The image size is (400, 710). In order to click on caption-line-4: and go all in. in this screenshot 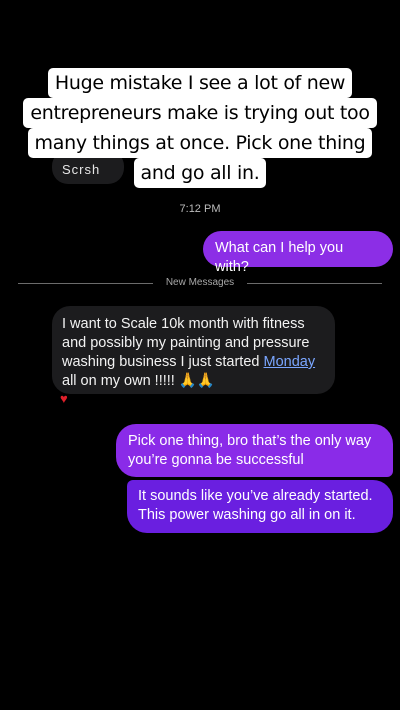, I will do `click(200, 173)`.